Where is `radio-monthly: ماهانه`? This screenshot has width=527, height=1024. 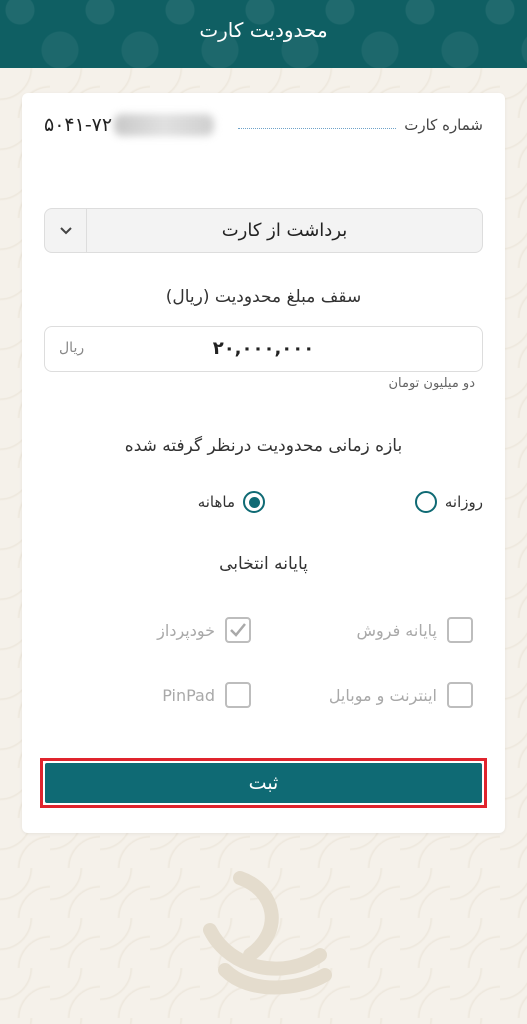
radio-monthly: ماهانه is located at coordinates (231, 502).